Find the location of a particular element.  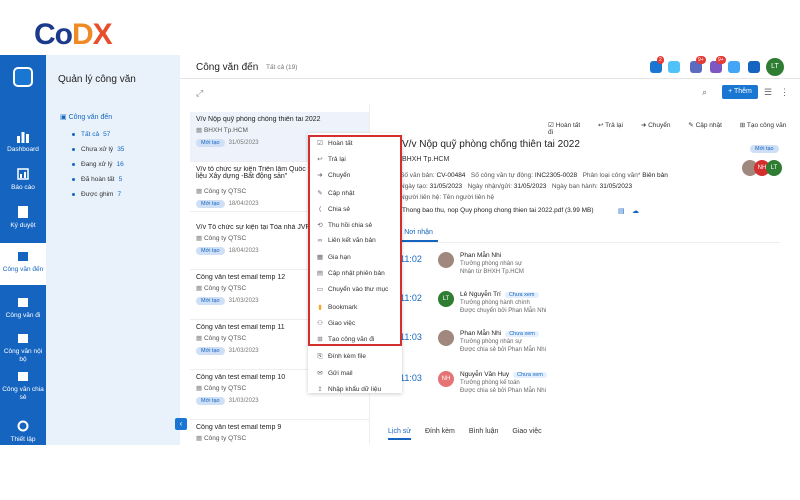

rail-approval: Ký duyệt is located at coordinates (23, 217).